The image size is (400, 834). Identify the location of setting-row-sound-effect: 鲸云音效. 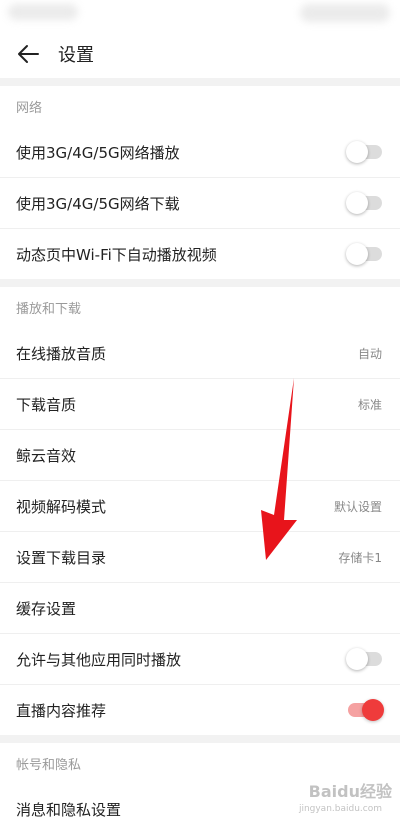
(200, 454).